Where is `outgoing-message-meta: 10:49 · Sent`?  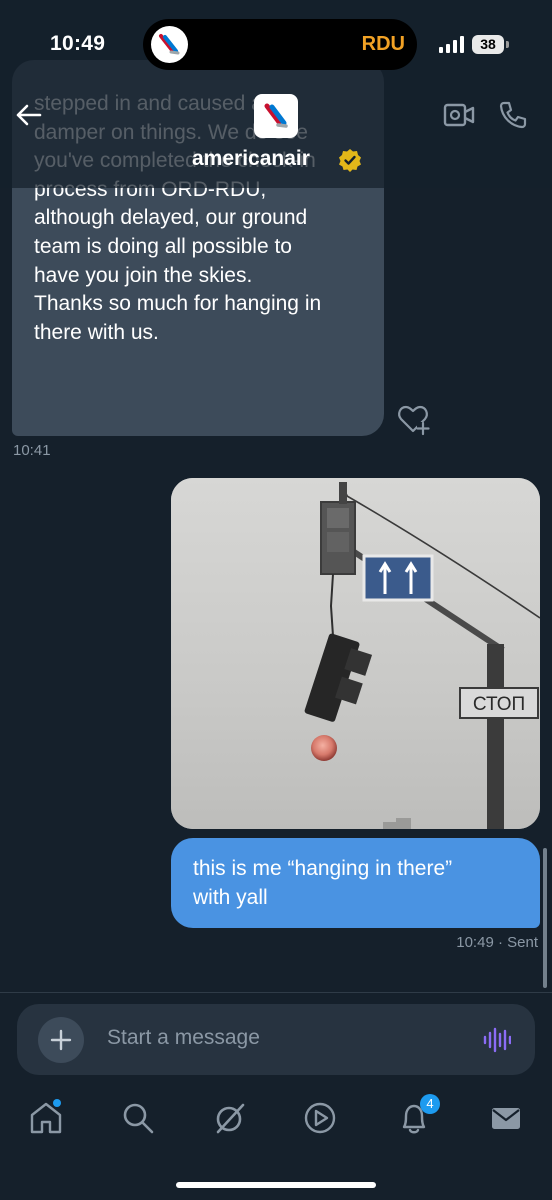 outgoing-message-meta: 10:49 · Sent is located at coordinates (497, 942).